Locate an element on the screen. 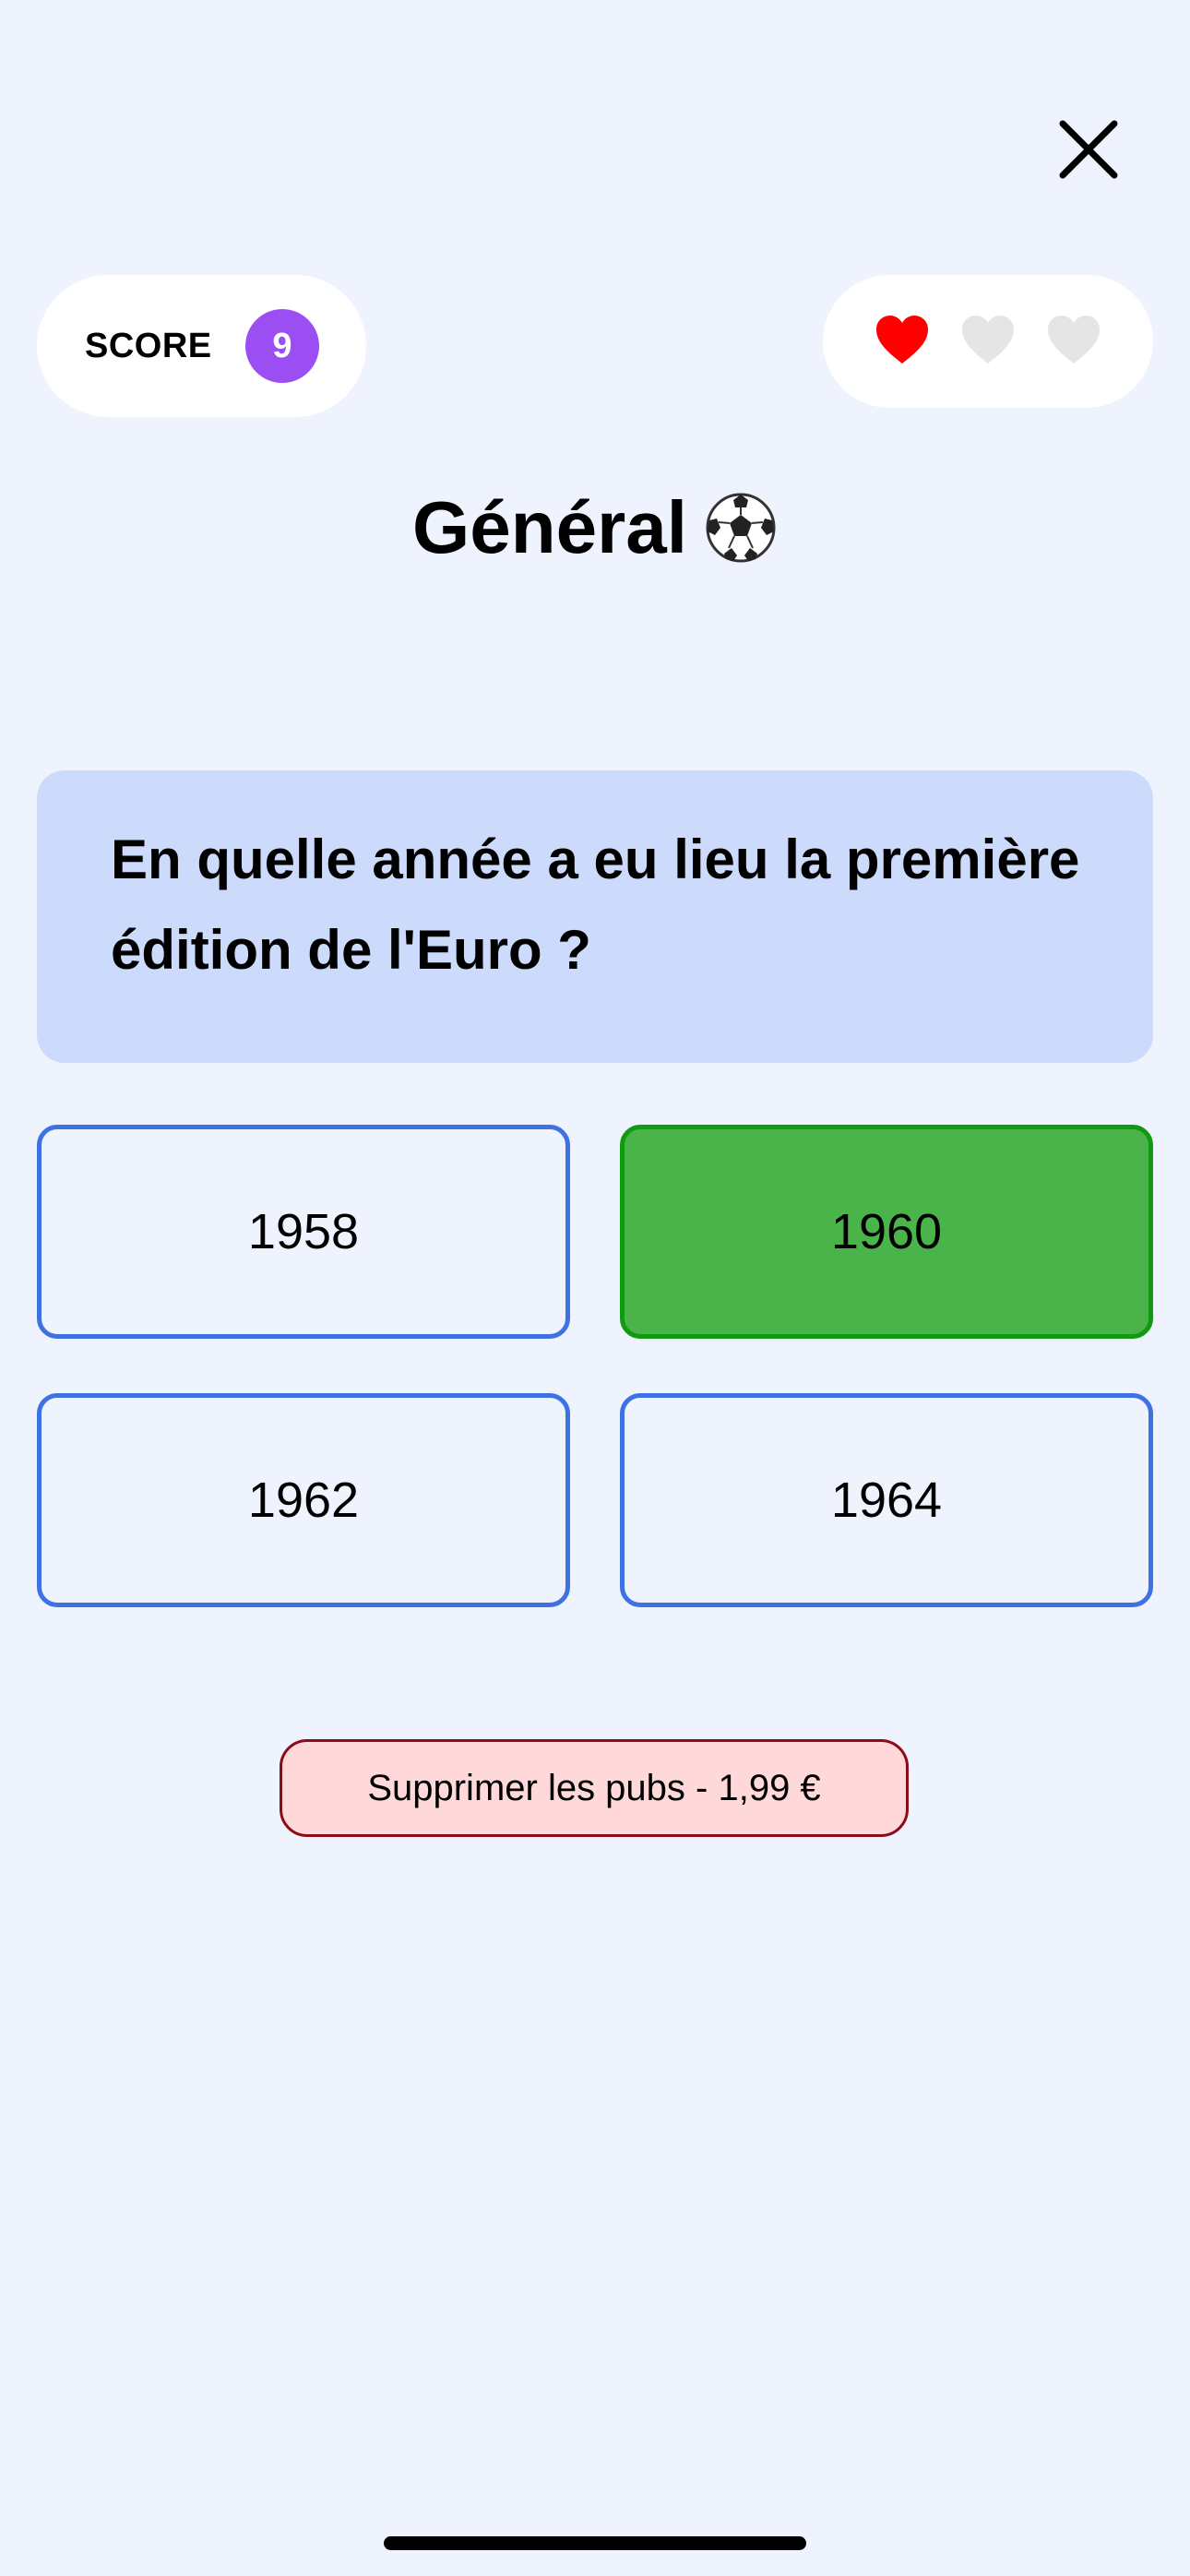 This screenshot has height=2576, width=1190. category-title-text: Général is located at coordinates (549, 527).